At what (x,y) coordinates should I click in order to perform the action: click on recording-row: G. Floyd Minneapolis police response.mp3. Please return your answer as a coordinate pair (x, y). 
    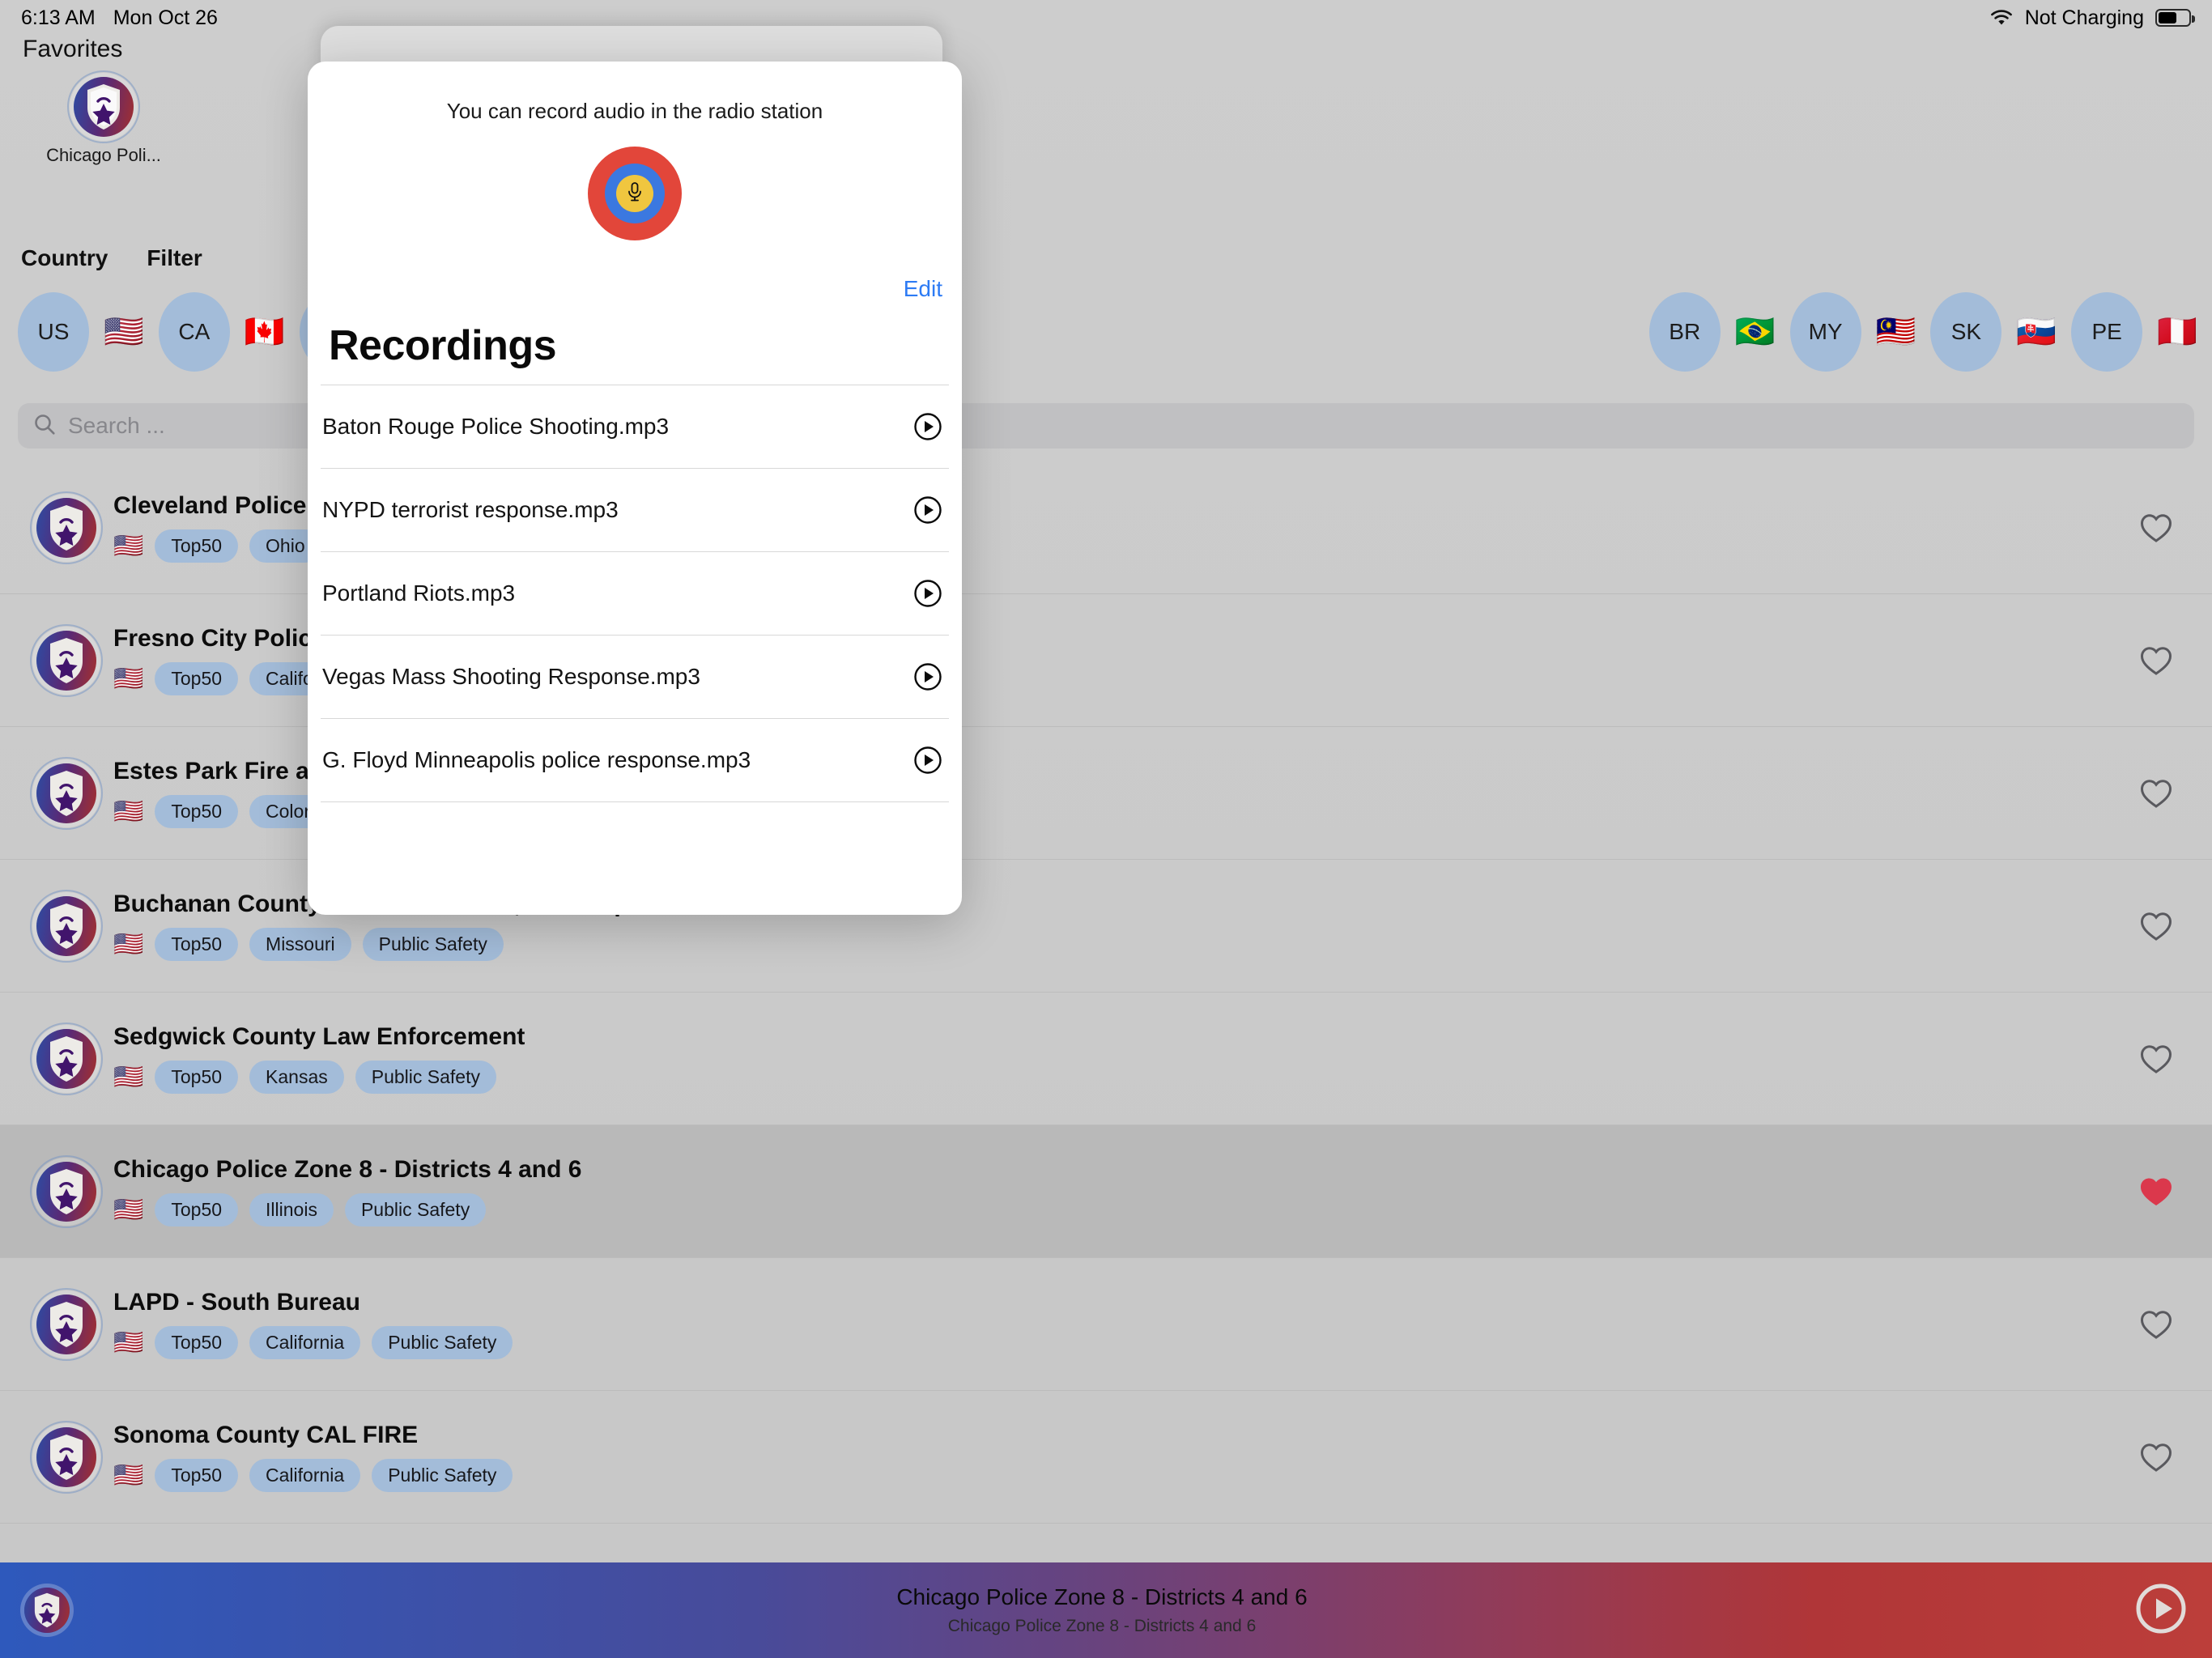
    Looking at the image, I should click on (635, 760).